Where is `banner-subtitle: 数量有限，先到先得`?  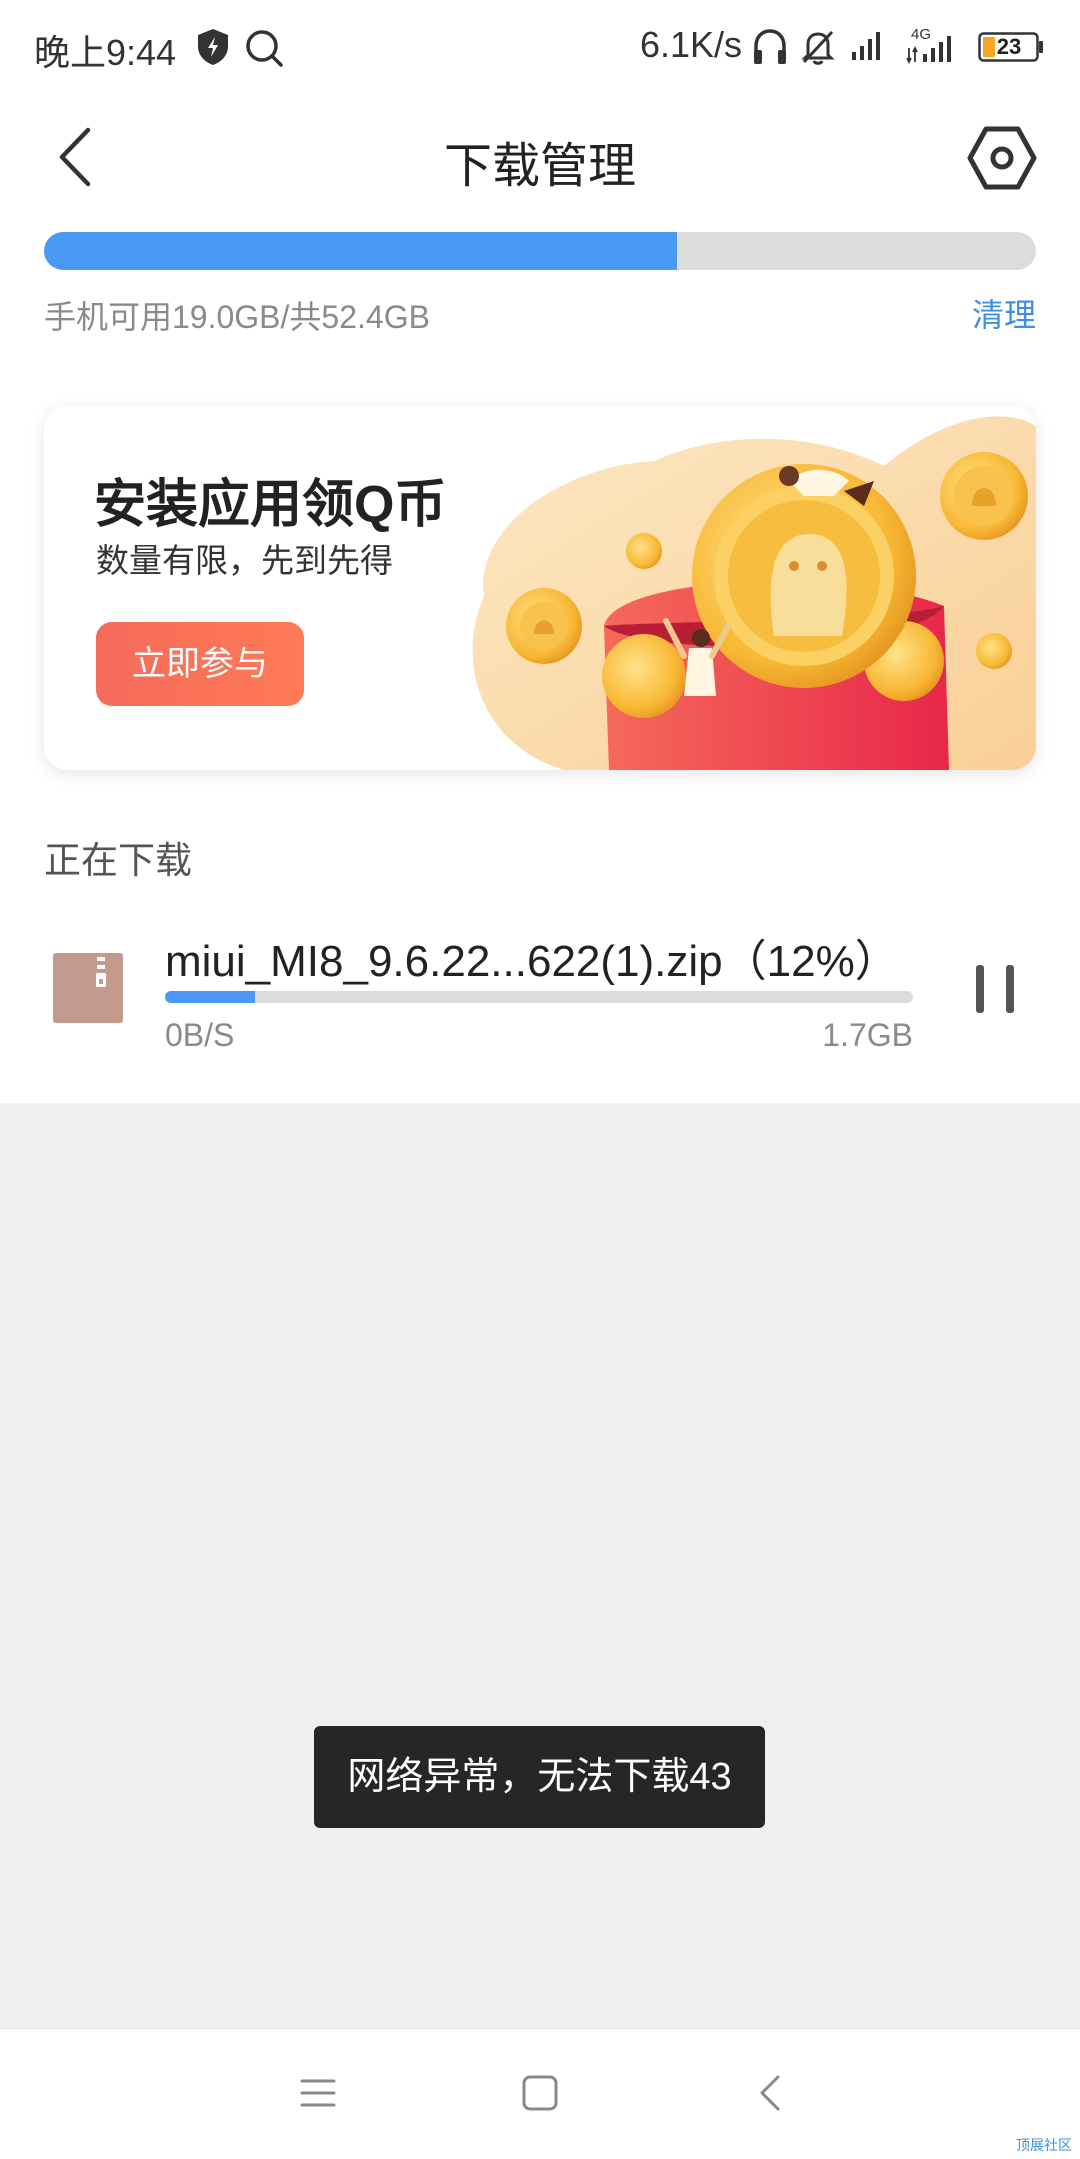
banner-subtitle: 数量有限，先到先得 is located at coordinates (244, 560).